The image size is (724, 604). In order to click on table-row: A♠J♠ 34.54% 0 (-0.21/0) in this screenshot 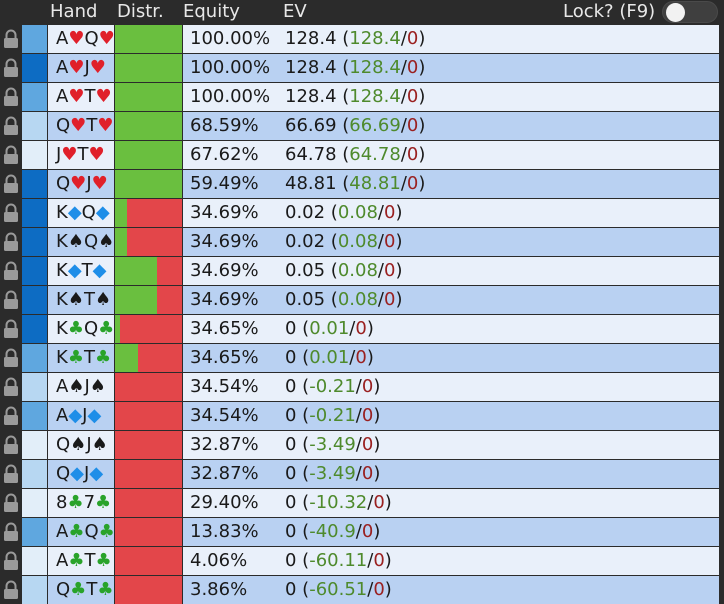, I will do `click(362, 387)`.